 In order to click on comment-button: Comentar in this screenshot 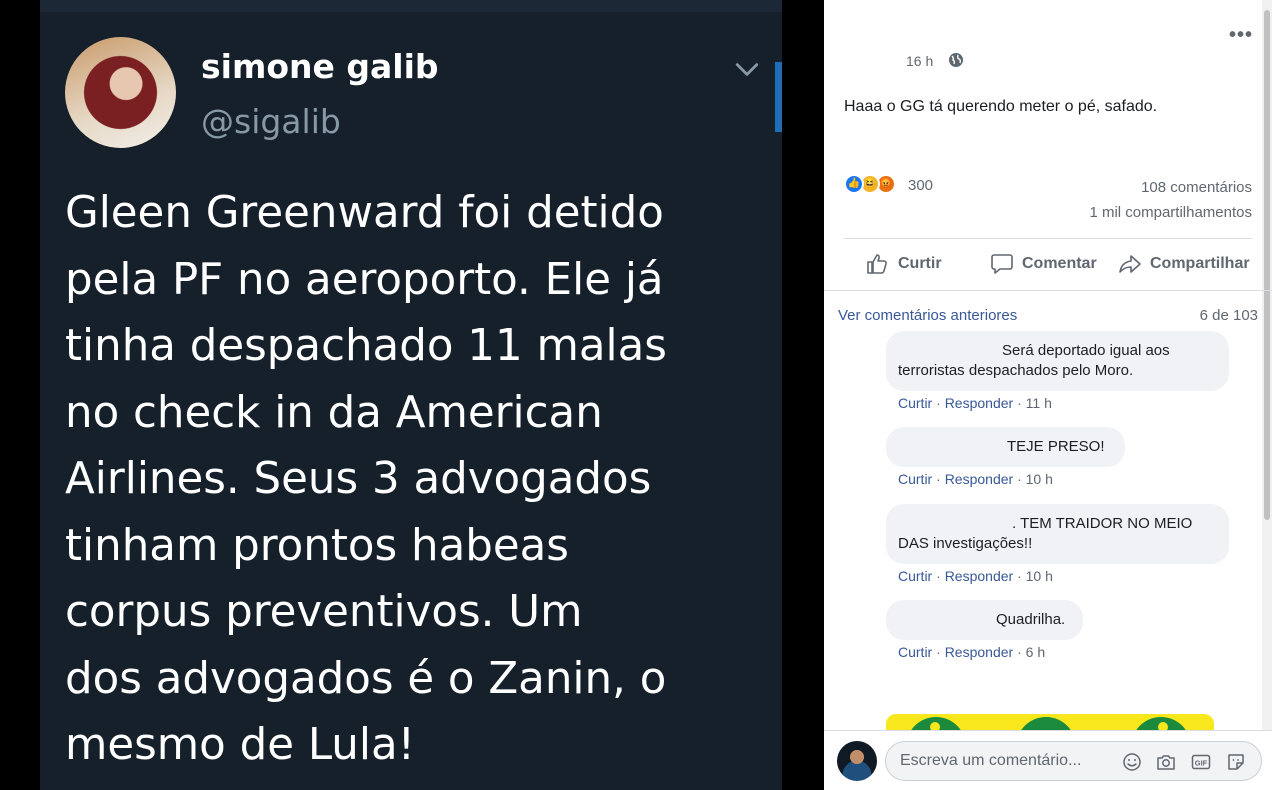, I will do `click(1043, 264)`.